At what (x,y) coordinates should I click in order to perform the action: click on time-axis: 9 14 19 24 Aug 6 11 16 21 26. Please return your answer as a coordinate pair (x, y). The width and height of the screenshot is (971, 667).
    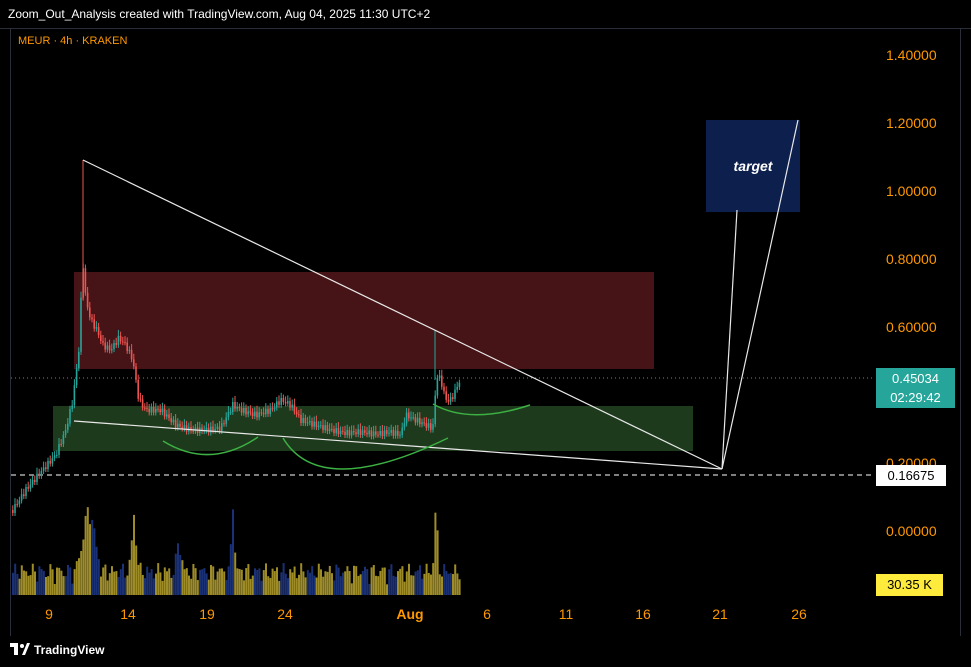
    Looking at the image, I should click on (441, 614).